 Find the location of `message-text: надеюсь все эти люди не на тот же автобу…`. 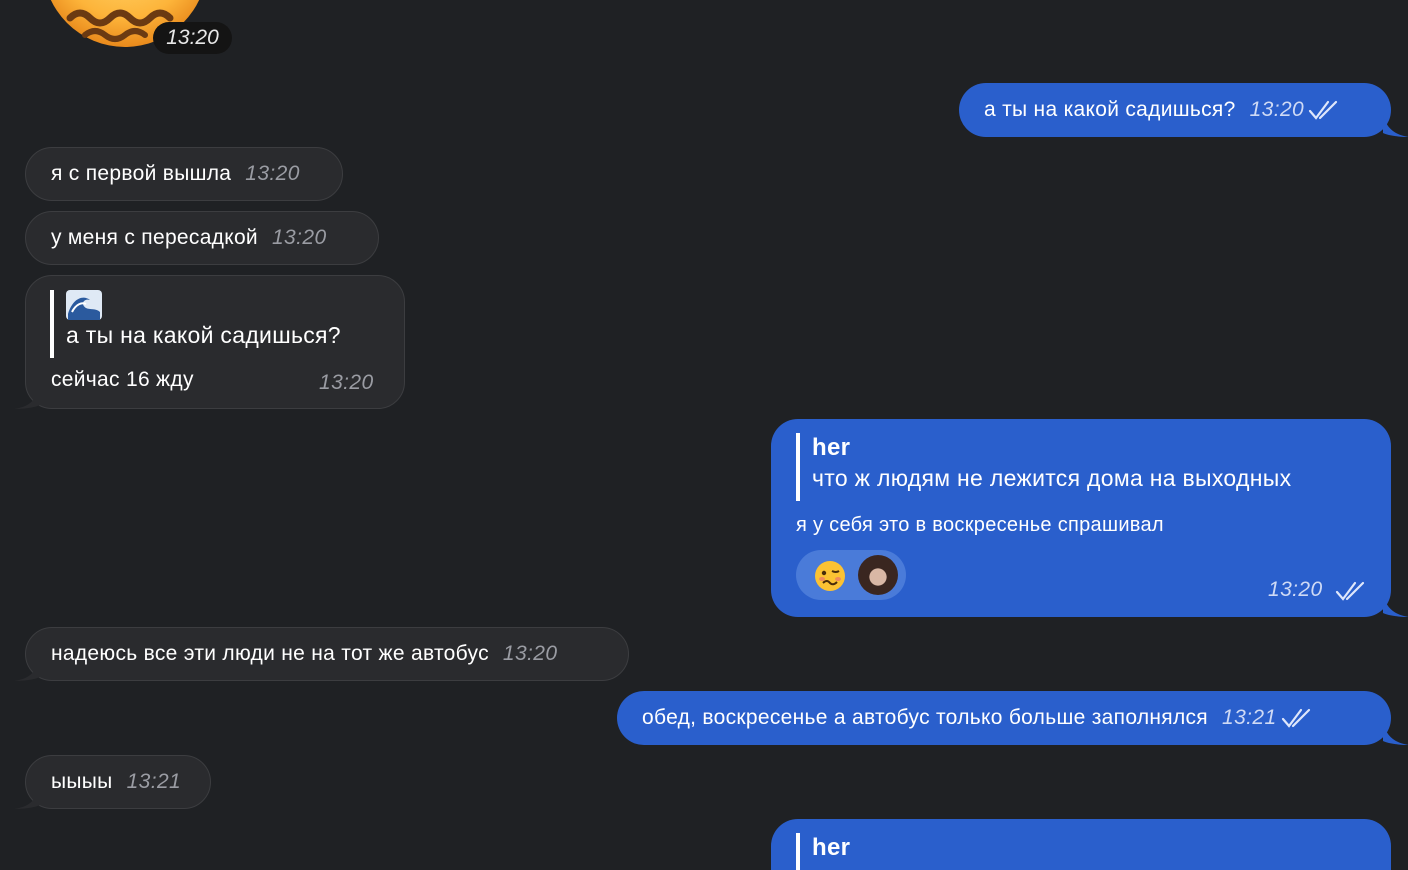

message-text: надеюсь все эти люди не на тот же автобу… is located at coordinates (270, 653).